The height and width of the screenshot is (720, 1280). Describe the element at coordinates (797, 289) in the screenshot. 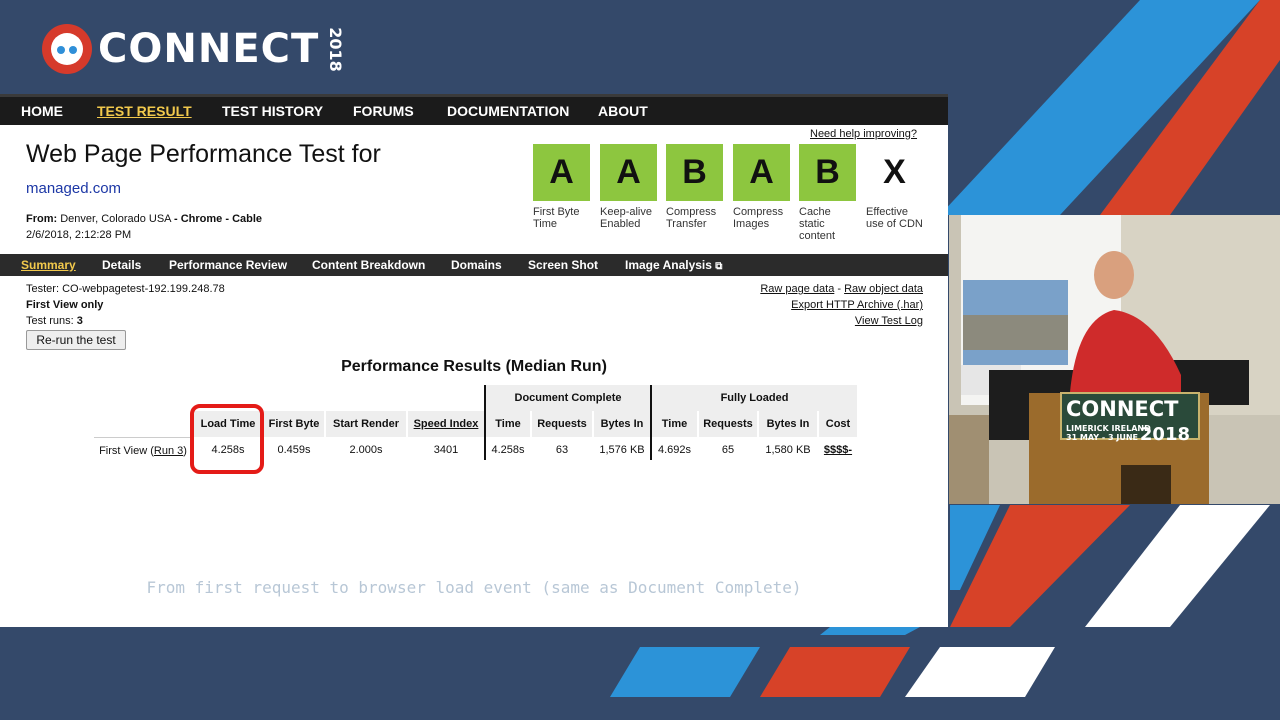

I see `raw-page-data-link: Raw page data` at that location.